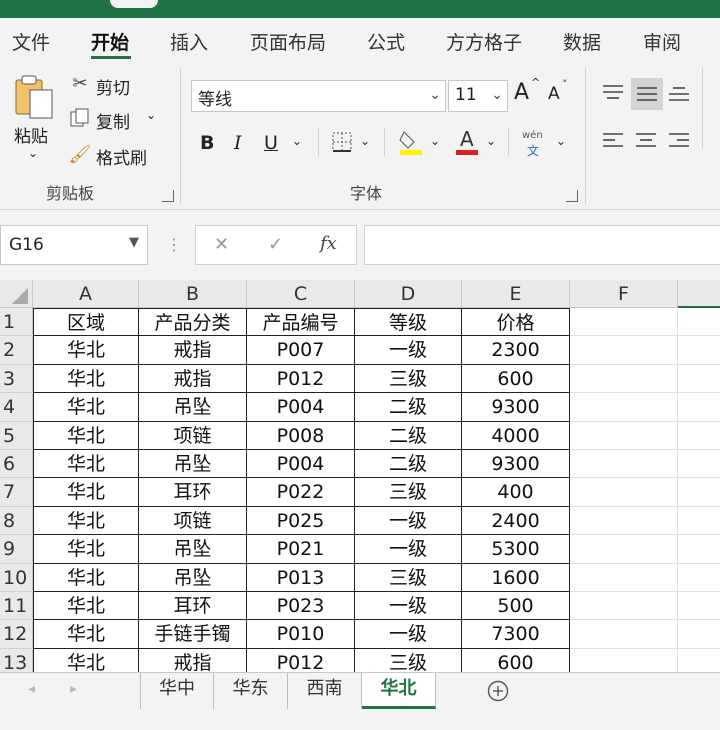  Describe the element at coordinates (572, 196) in the screenshot. I see `font-launcher-icon` at that location.